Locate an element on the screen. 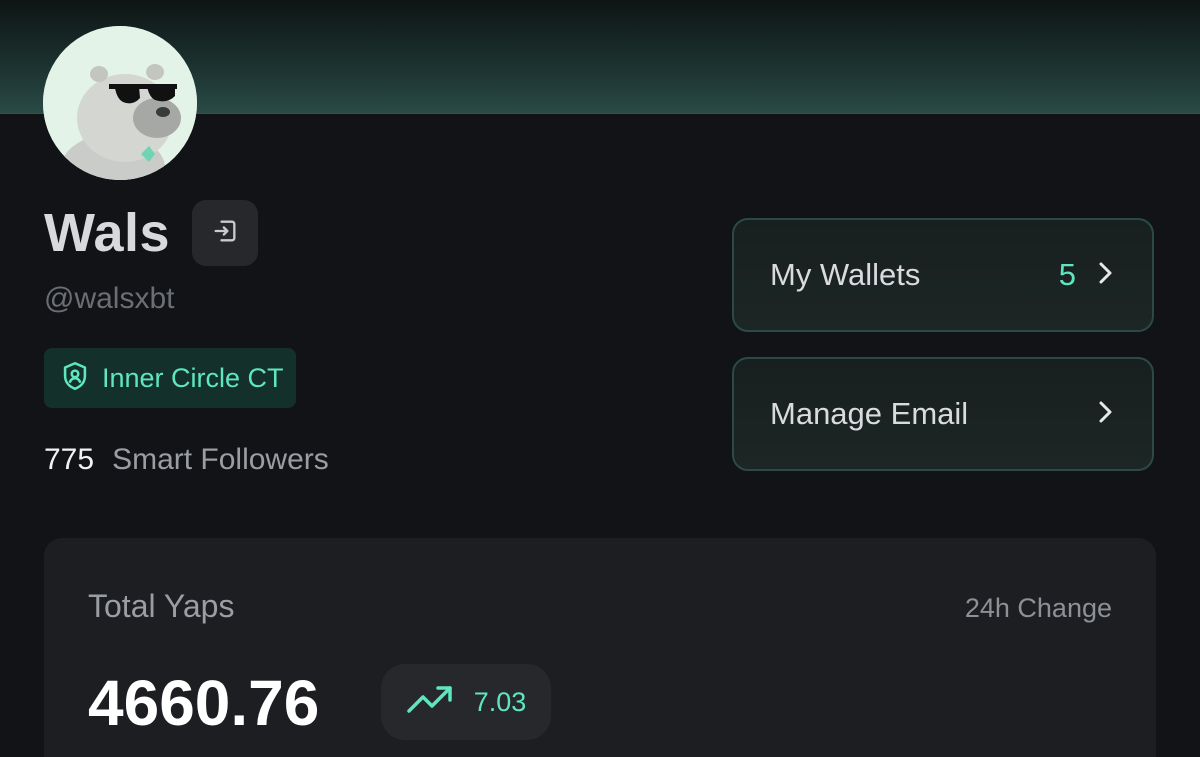  wallet-count: 5 is located at coordinates (1067, 274).